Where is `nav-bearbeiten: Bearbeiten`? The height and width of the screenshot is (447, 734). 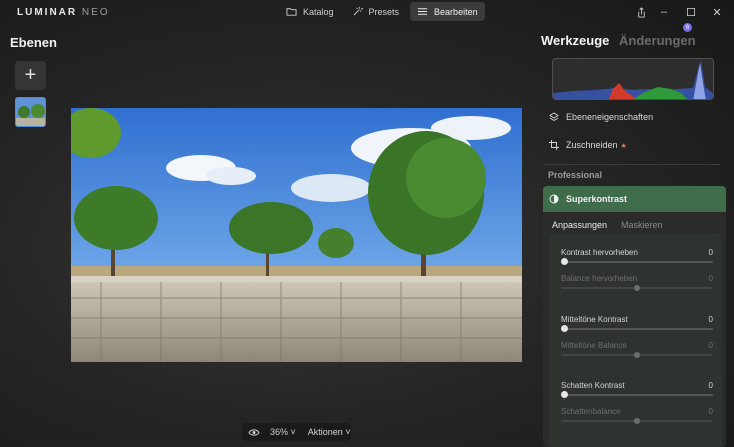 nav-bearbeiten: Bearbeiten is located at coordinates (447, 11).